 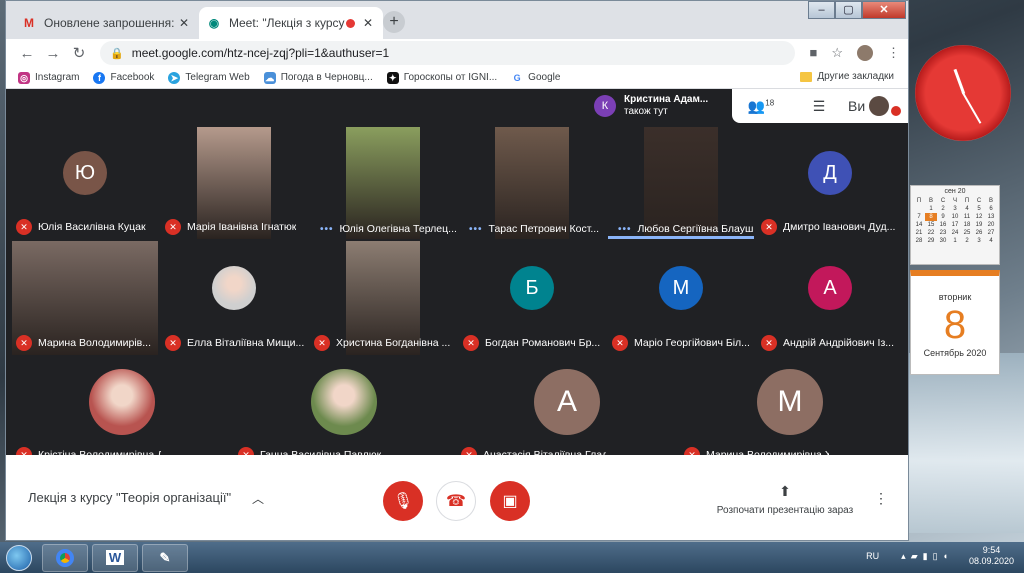 I want to click on participant-tile: ✕ Марія Іванівна Ігнатюк, so click(x=234, y=183).